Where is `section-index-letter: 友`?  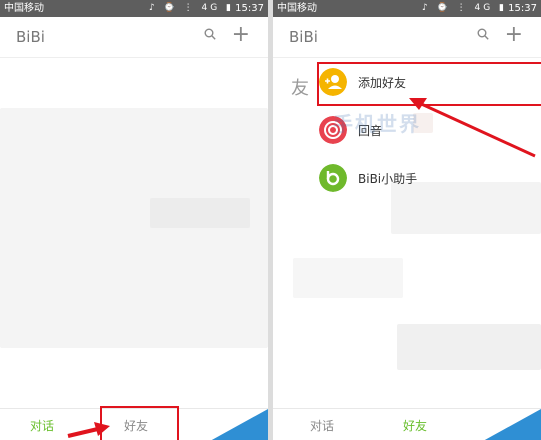 section-index-letter: 友 is located at coordinates (300, 88).